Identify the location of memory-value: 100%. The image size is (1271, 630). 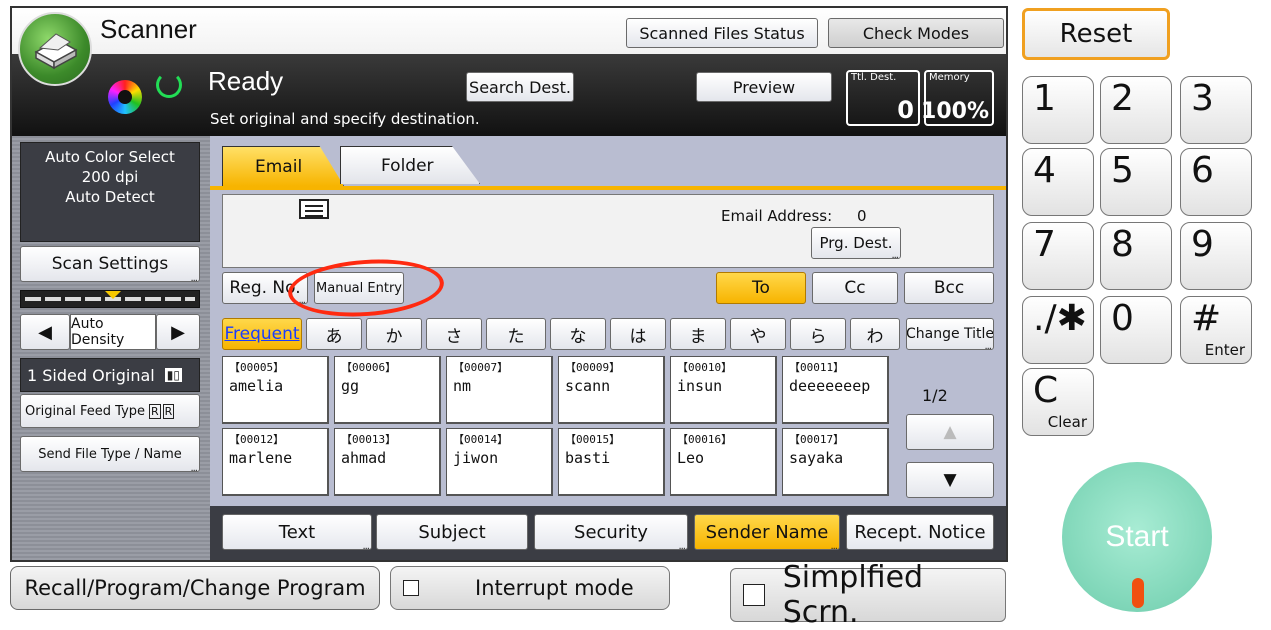
(955, 111).